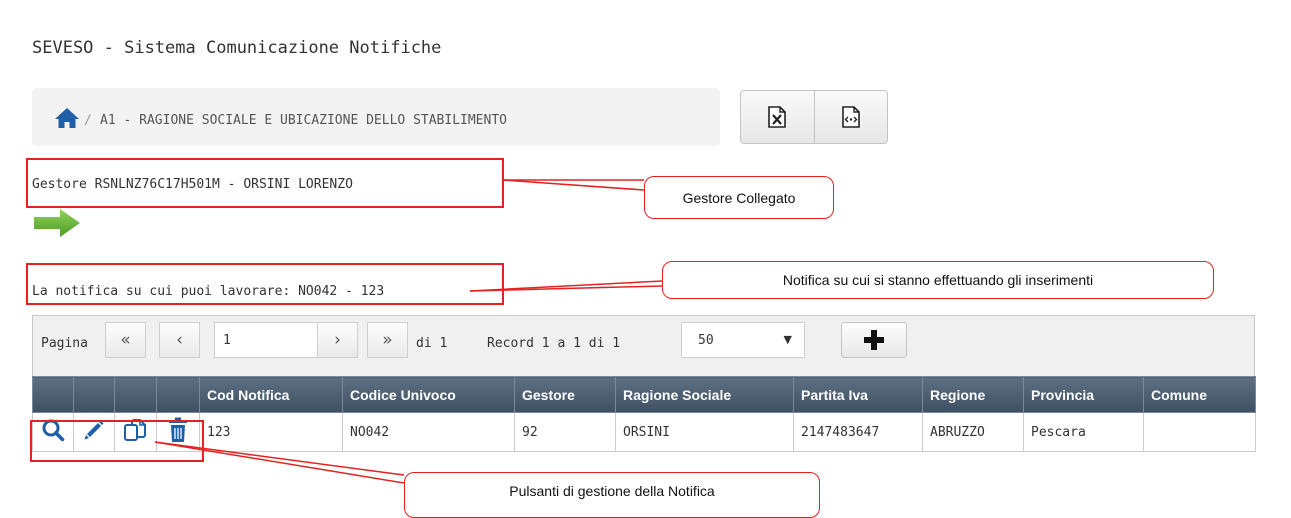  Describe the element at coordinates (1199, 432) in the screenshot. I see `cell-comune` at that location.